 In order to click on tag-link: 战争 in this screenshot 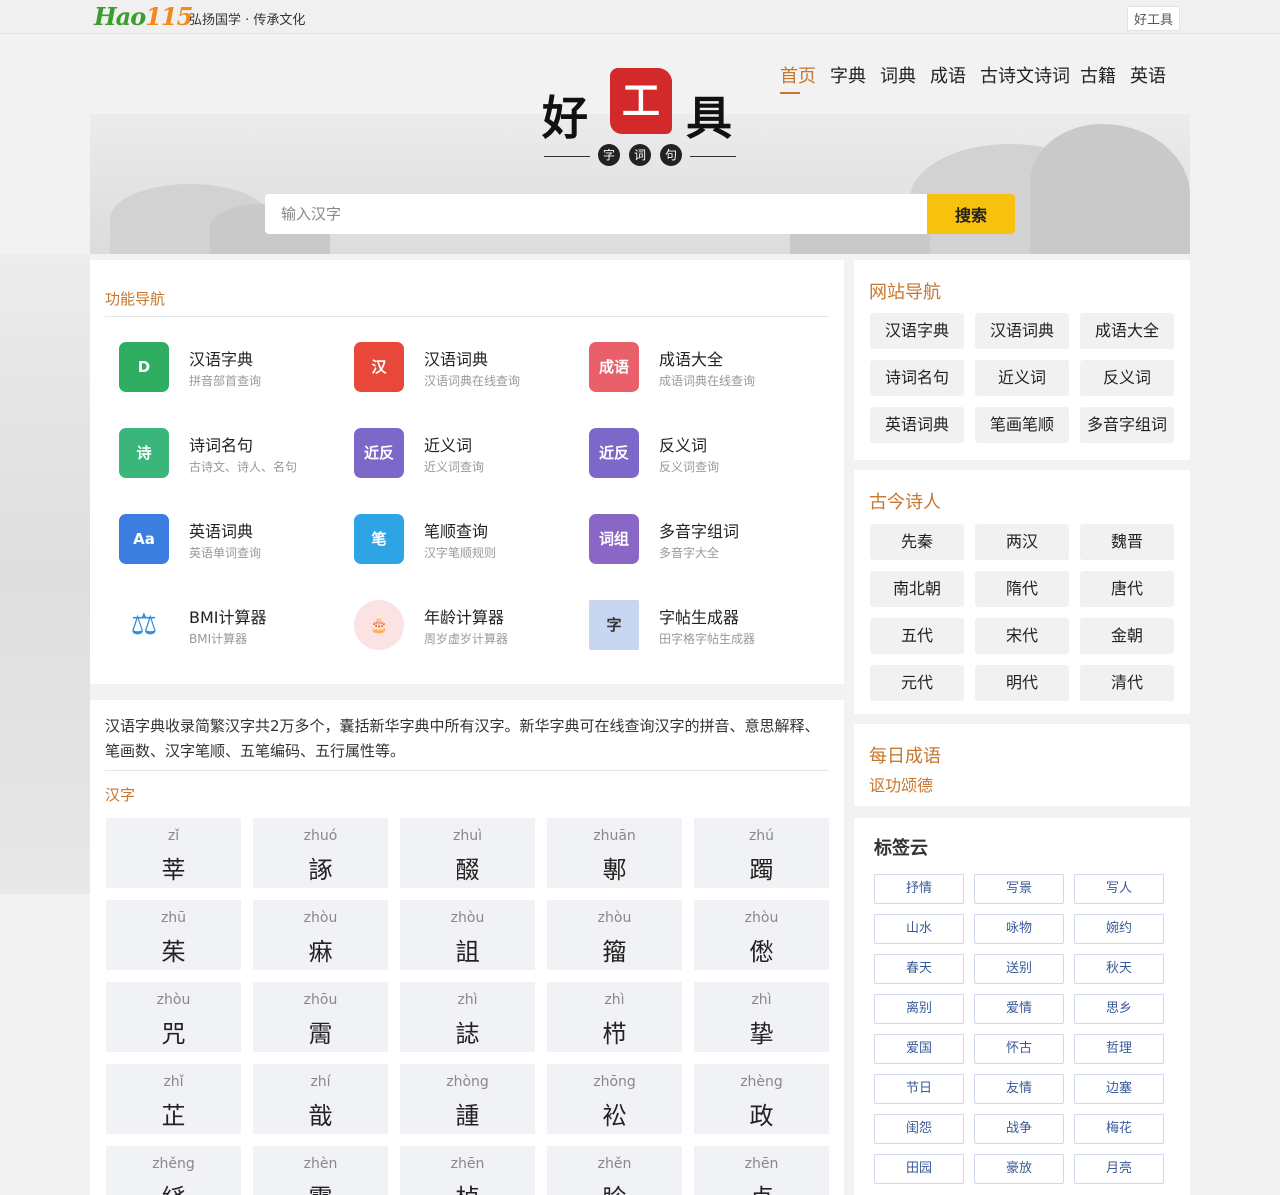, I will do `click(1019, 1129)`.